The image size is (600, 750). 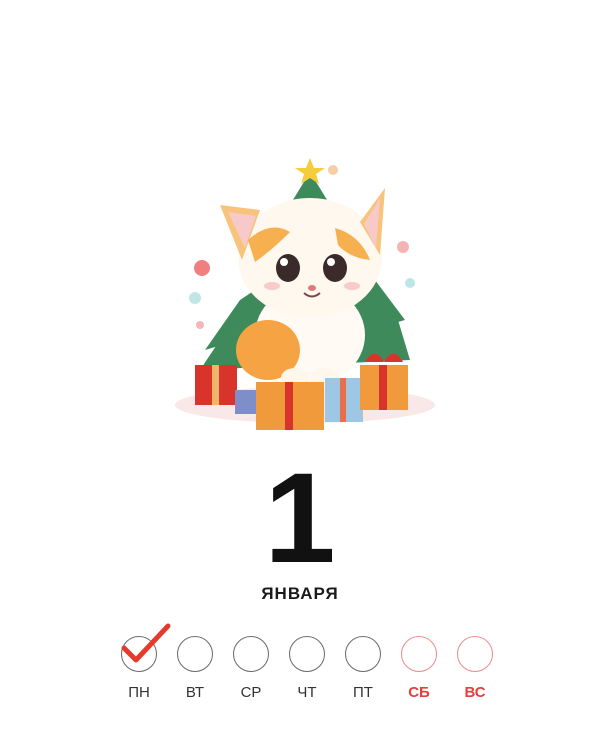 I want to click on weekday-label: СБ, so click(x=419, y=692).